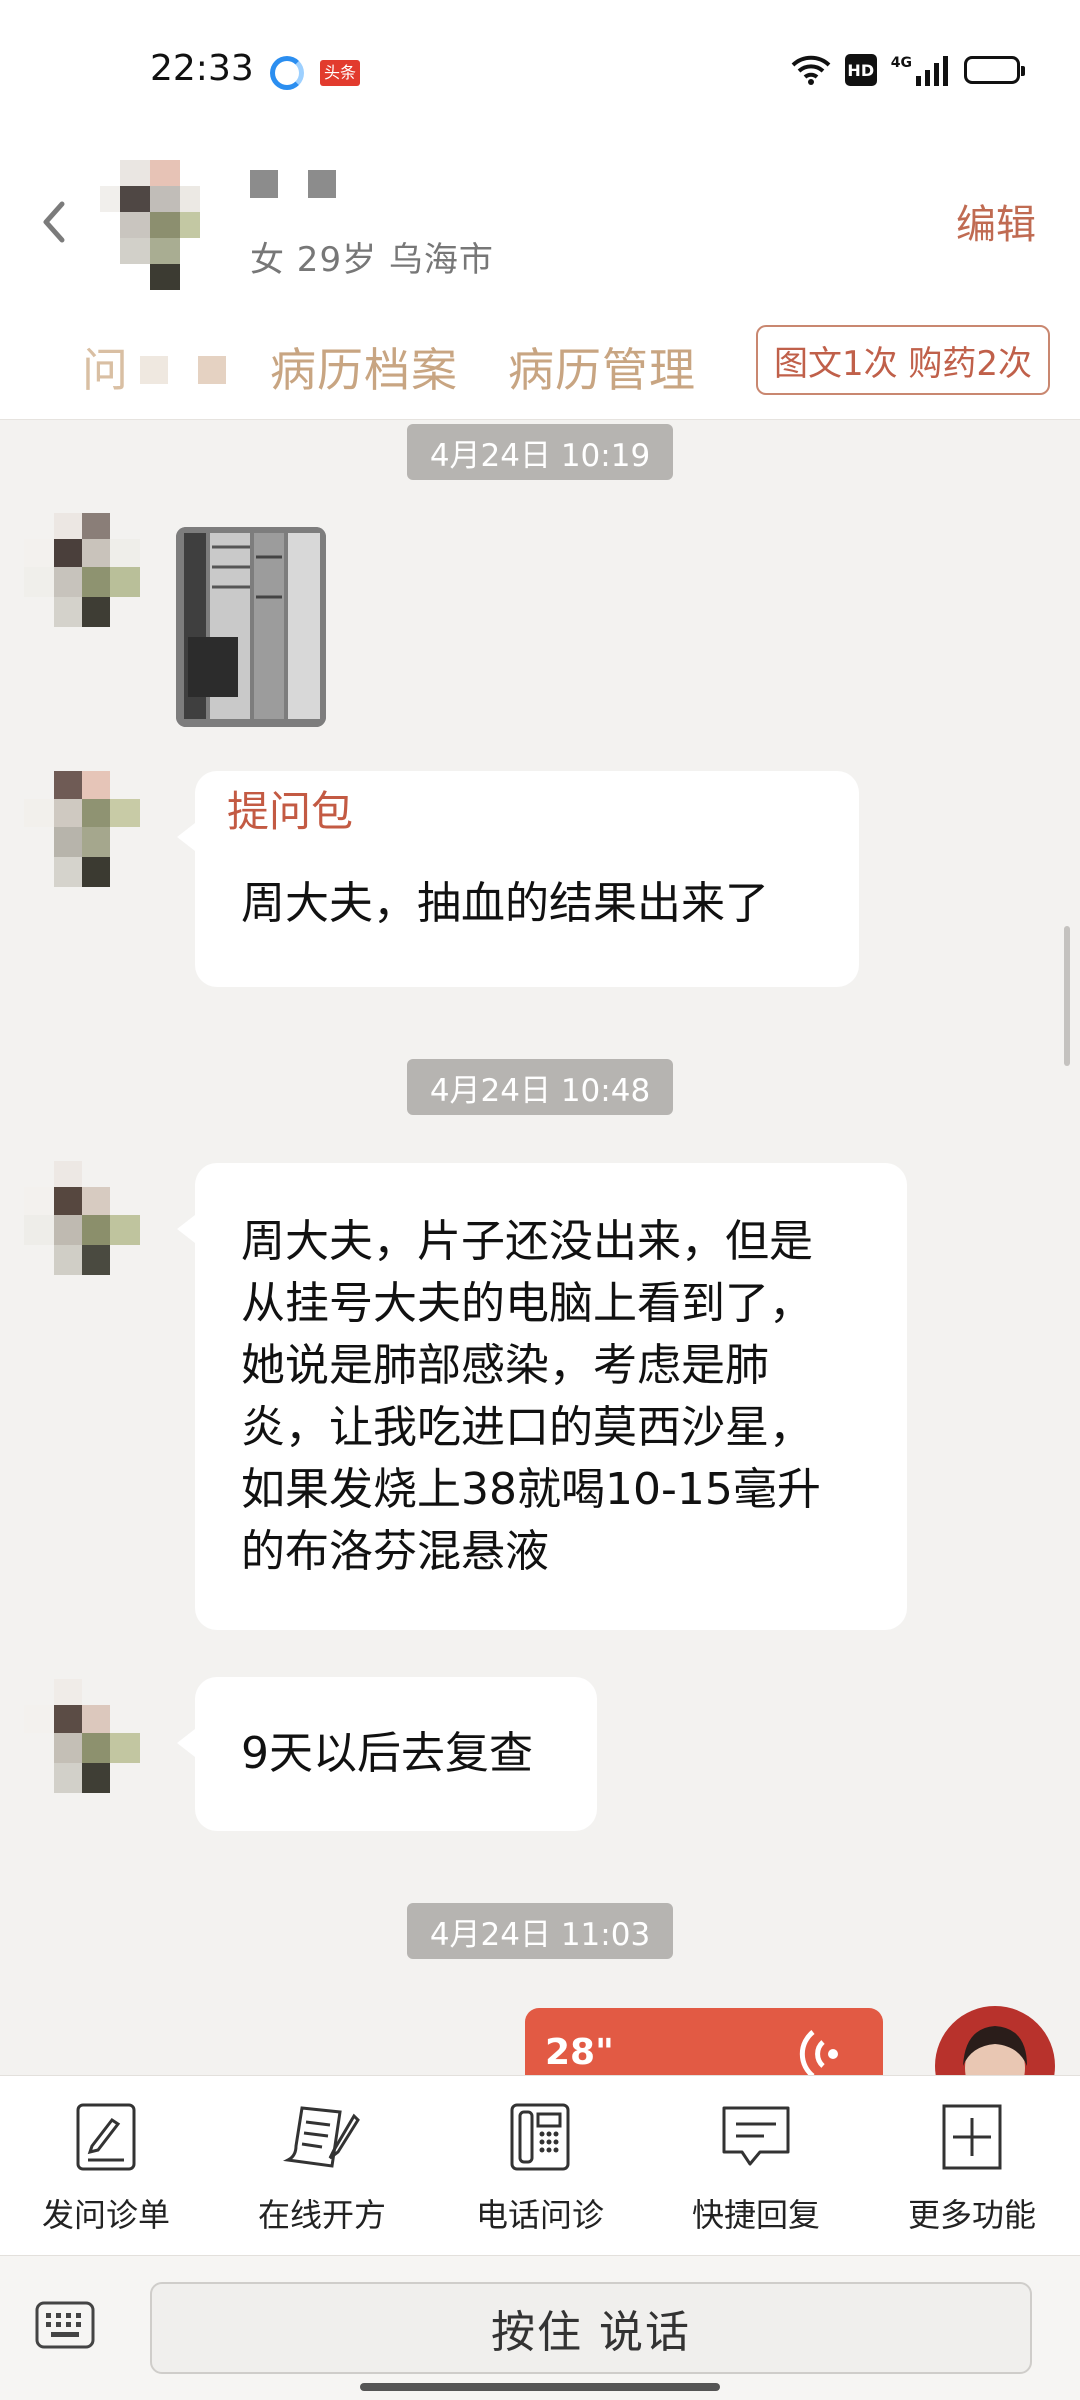 This screenshot has width=1080, height=2400. I want to click on tab-label-blurred, so click(183, 370).